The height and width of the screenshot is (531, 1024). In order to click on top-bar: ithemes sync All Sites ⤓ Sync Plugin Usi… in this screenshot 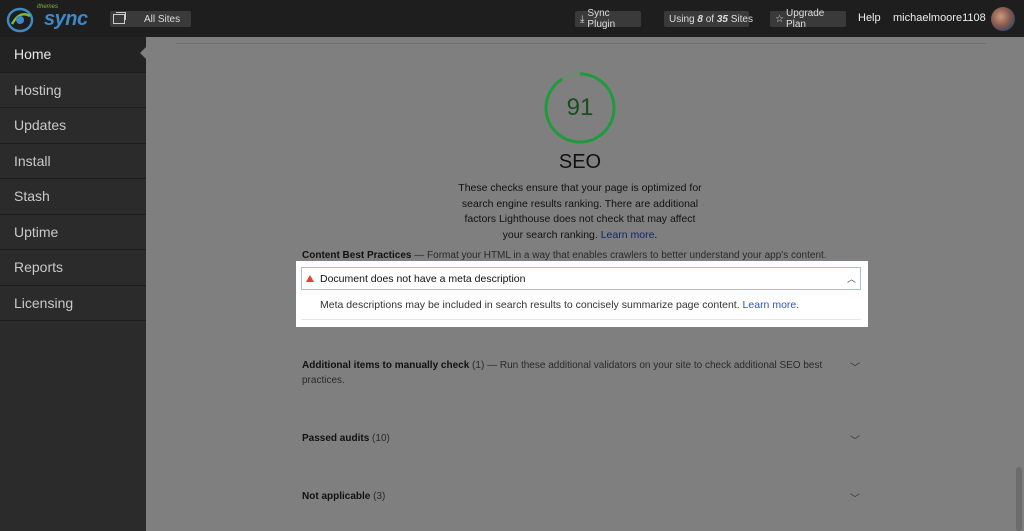, I will do `click(512, 18)`.